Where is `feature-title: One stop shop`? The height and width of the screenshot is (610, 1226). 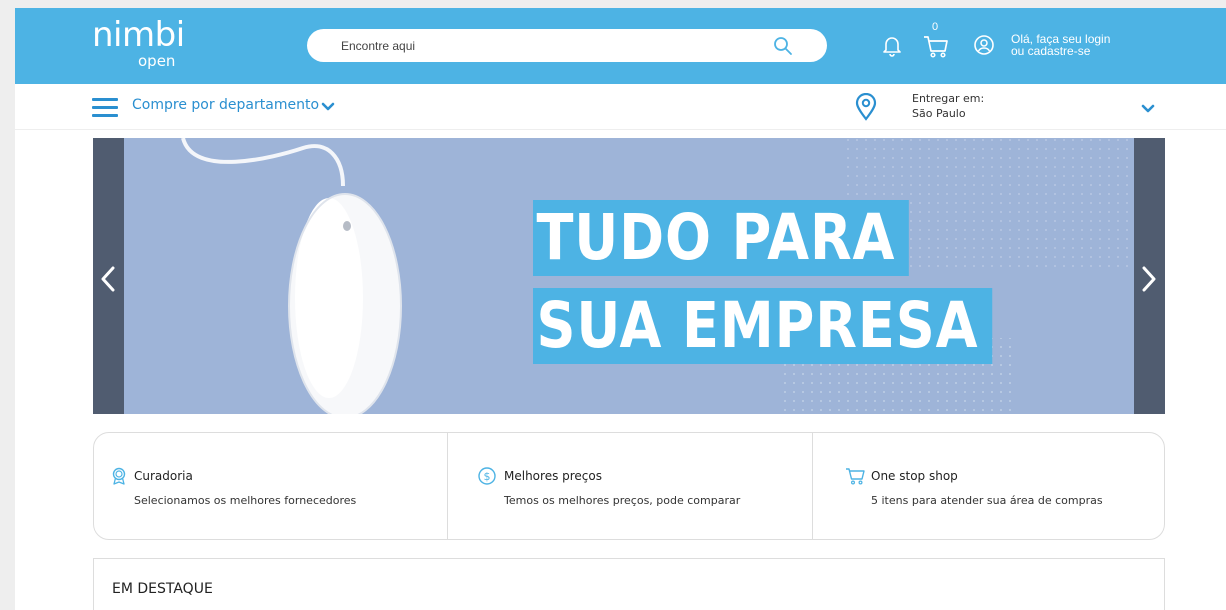
feature-title: One stop shop is located at coordinates (914, 476).